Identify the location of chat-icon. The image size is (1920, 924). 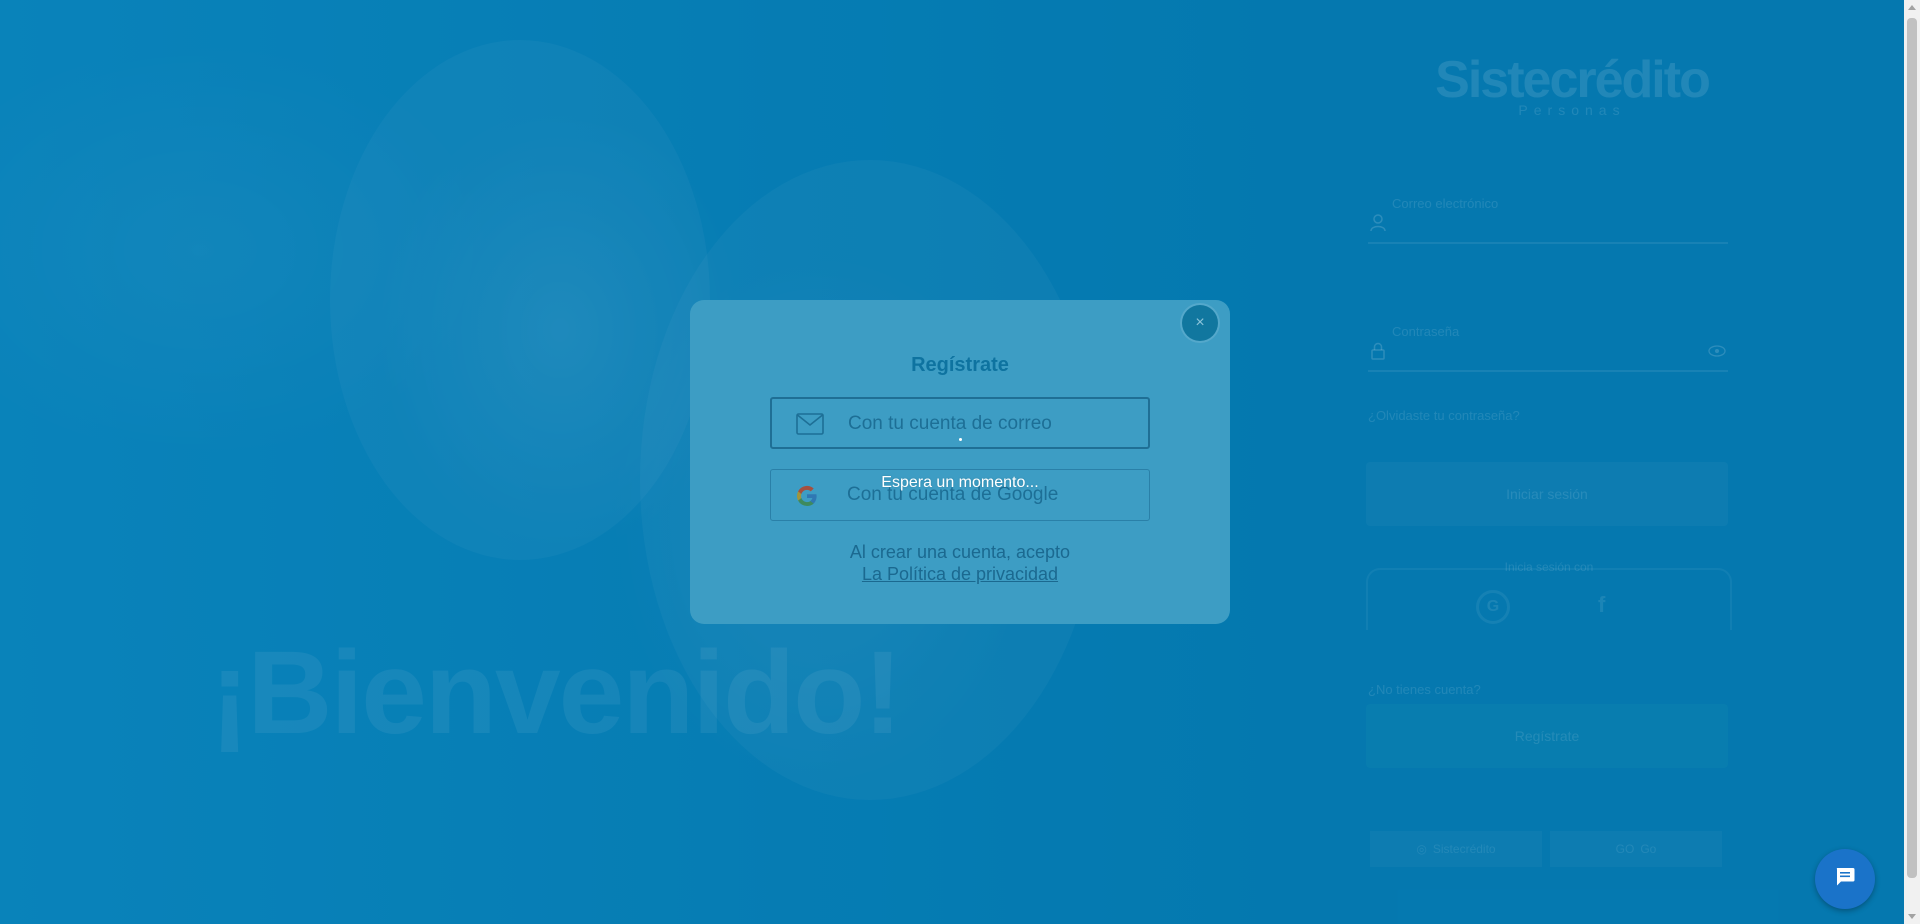
(1845, 879).